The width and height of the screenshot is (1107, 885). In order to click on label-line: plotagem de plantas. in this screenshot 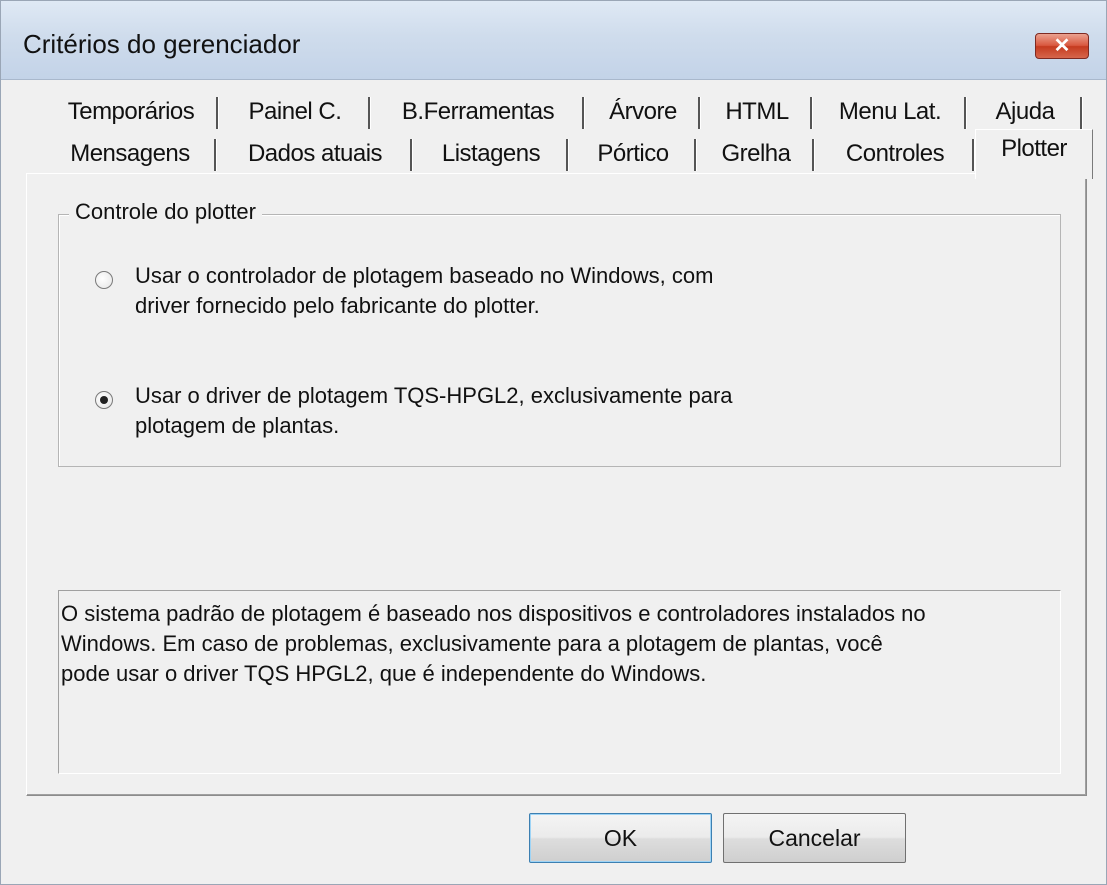, I will do `click(237, 425)`.